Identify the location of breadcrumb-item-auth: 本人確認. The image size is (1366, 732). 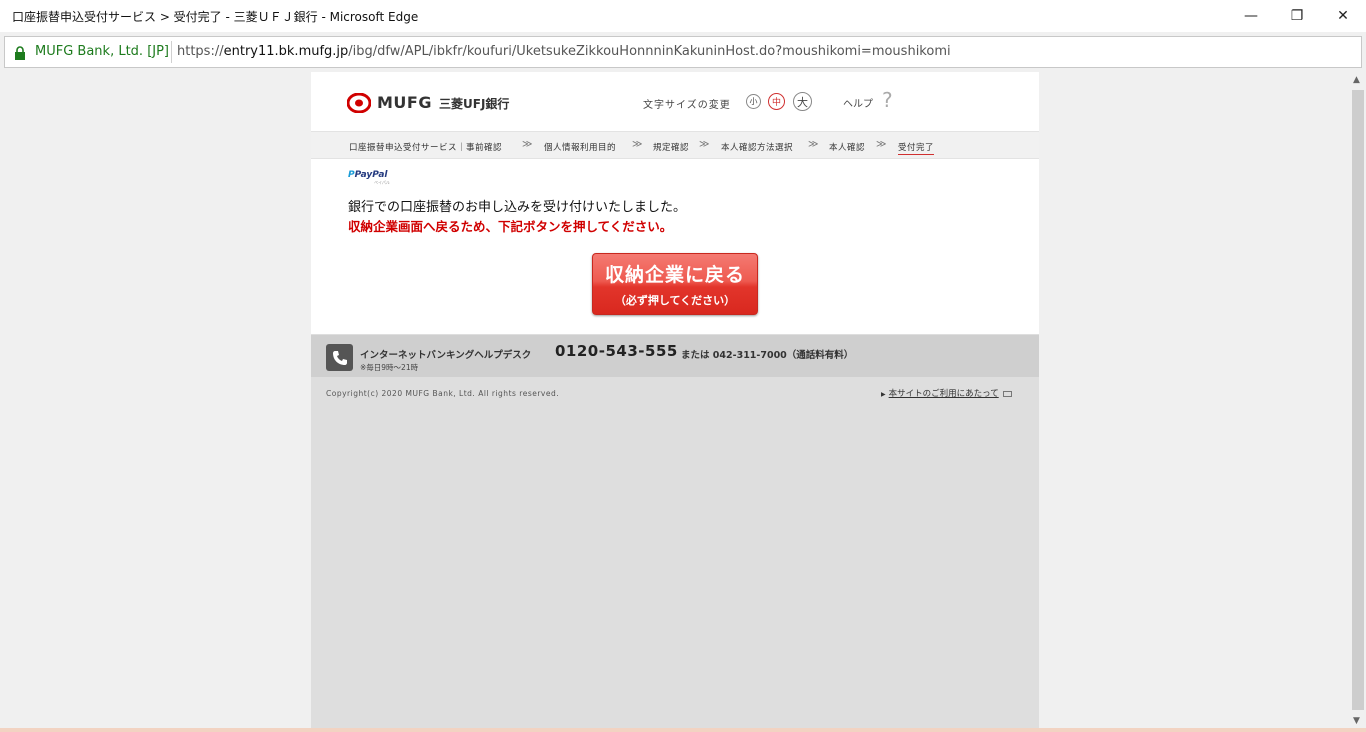
(847, 148).